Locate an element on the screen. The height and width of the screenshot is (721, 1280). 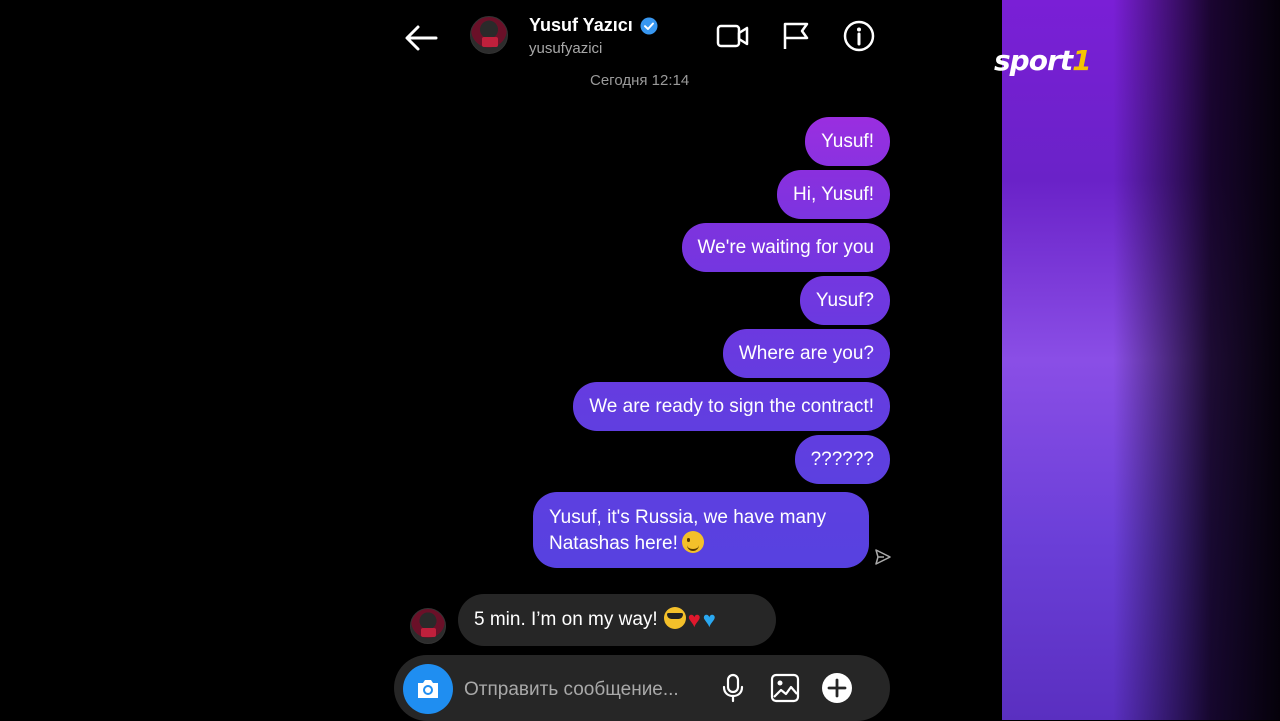
red-heart-icon: ♥ is located at coordinates (694, 619).